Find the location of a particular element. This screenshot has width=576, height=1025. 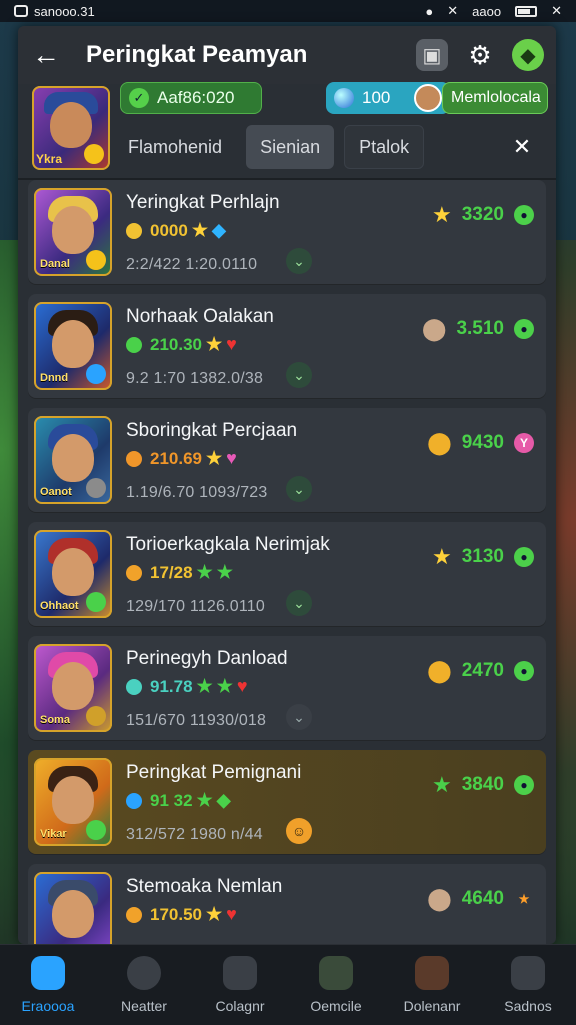

score-area: ⬤ 4640 ★ is located at coordinates (480, 899).